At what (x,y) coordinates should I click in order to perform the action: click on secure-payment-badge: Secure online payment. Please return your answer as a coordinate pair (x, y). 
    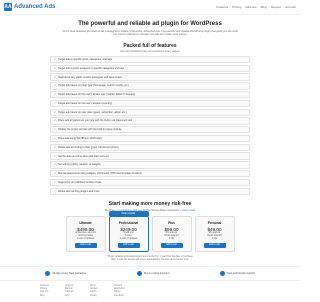
    Looking at the image, I should click on (152, 273).